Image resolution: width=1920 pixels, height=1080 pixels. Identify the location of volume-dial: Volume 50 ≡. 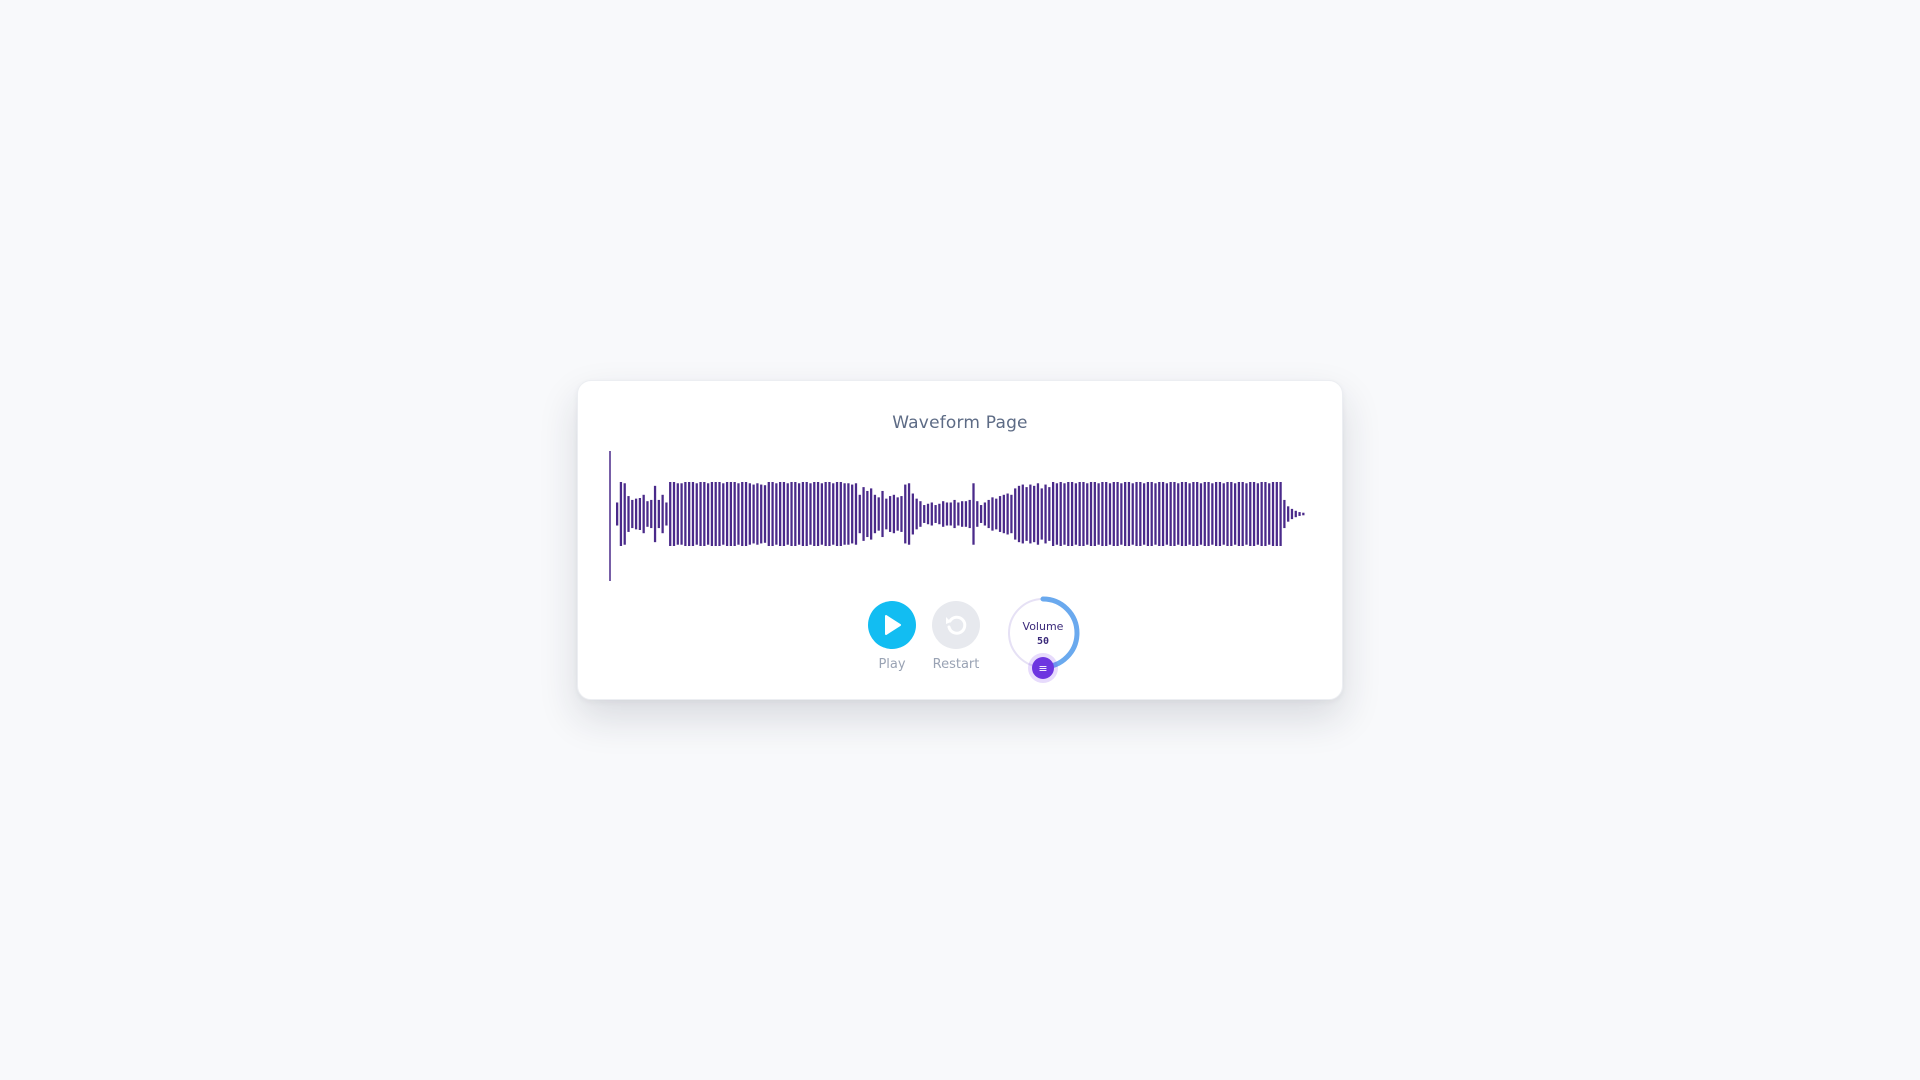
(1043, 638).